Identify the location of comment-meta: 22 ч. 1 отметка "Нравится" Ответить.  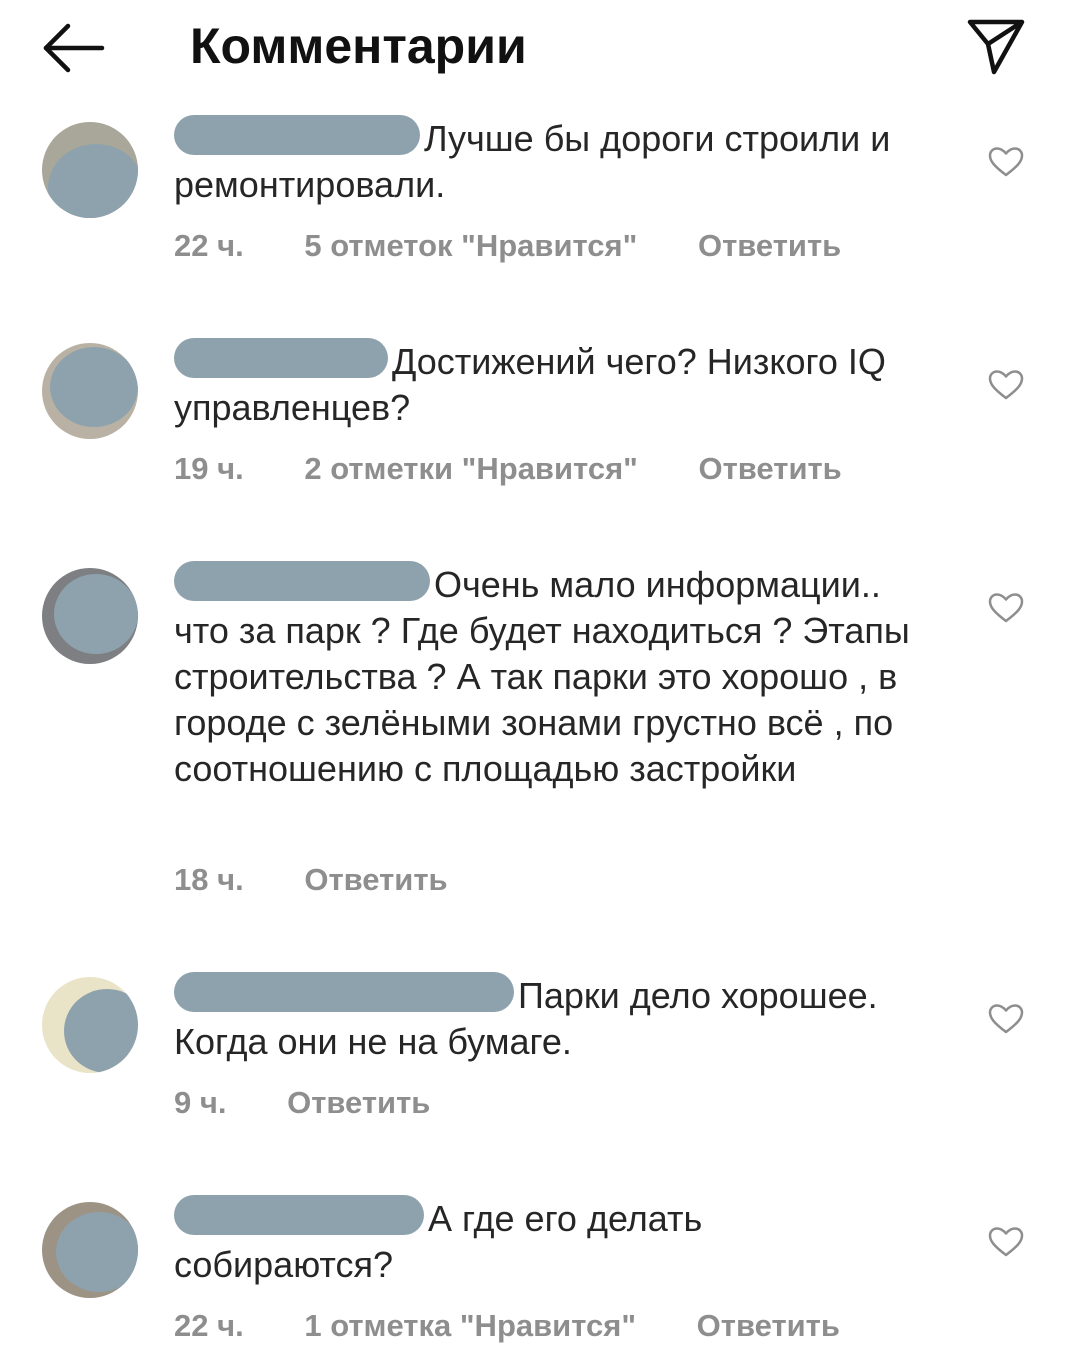
(533, 1326).